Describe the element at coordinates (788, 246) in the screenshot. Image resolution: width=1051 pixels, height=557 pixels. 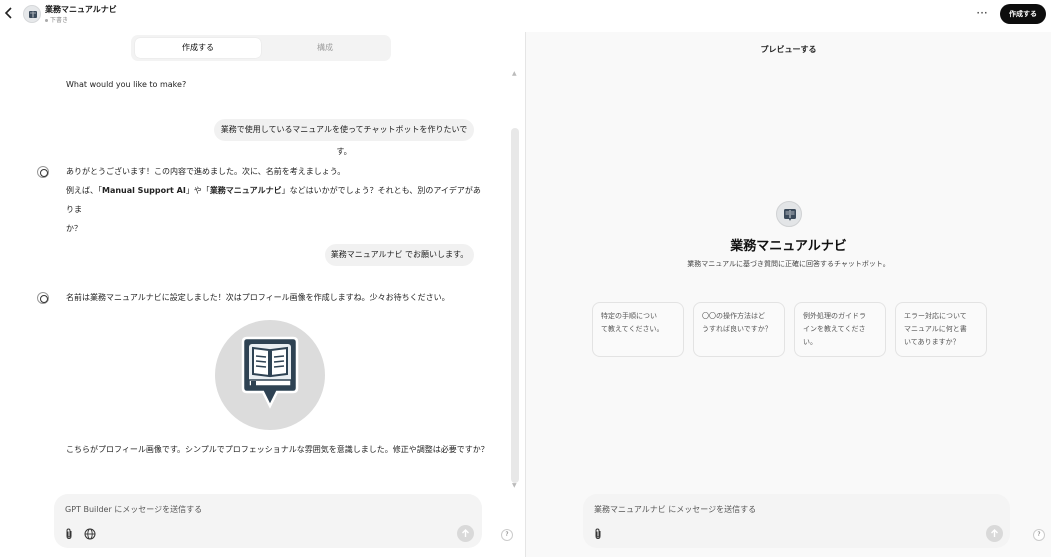
I see `preview-gpt-name: 業務マニュアルナビ` at that location.